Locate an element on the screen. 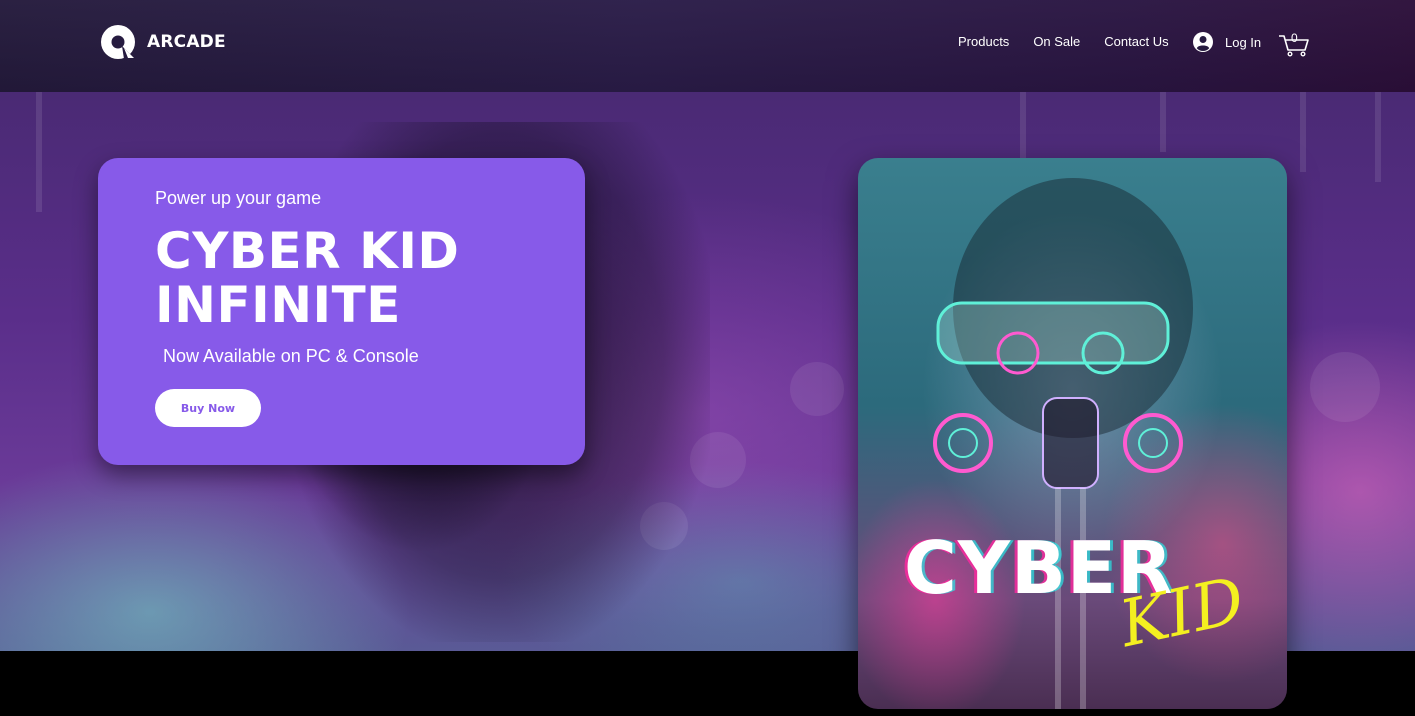 Image resolution: width=1415 pixels, height=716 pixels. main-nav: Products On Sale Contact Us is located at coordinates (1075, 41).